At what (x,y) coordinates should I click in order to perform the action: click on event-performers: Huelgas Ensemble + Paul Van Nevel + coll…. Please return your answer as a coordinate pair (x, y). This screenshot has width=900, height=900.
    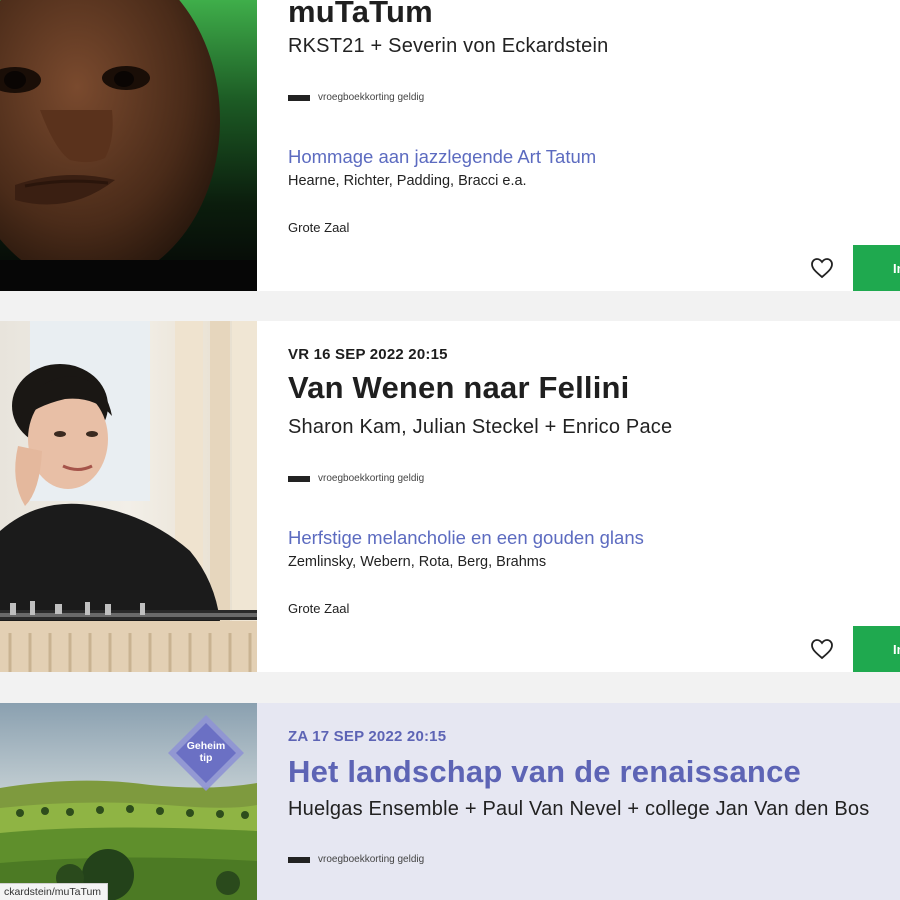
    Looking at the image, I should click on (579, 809).